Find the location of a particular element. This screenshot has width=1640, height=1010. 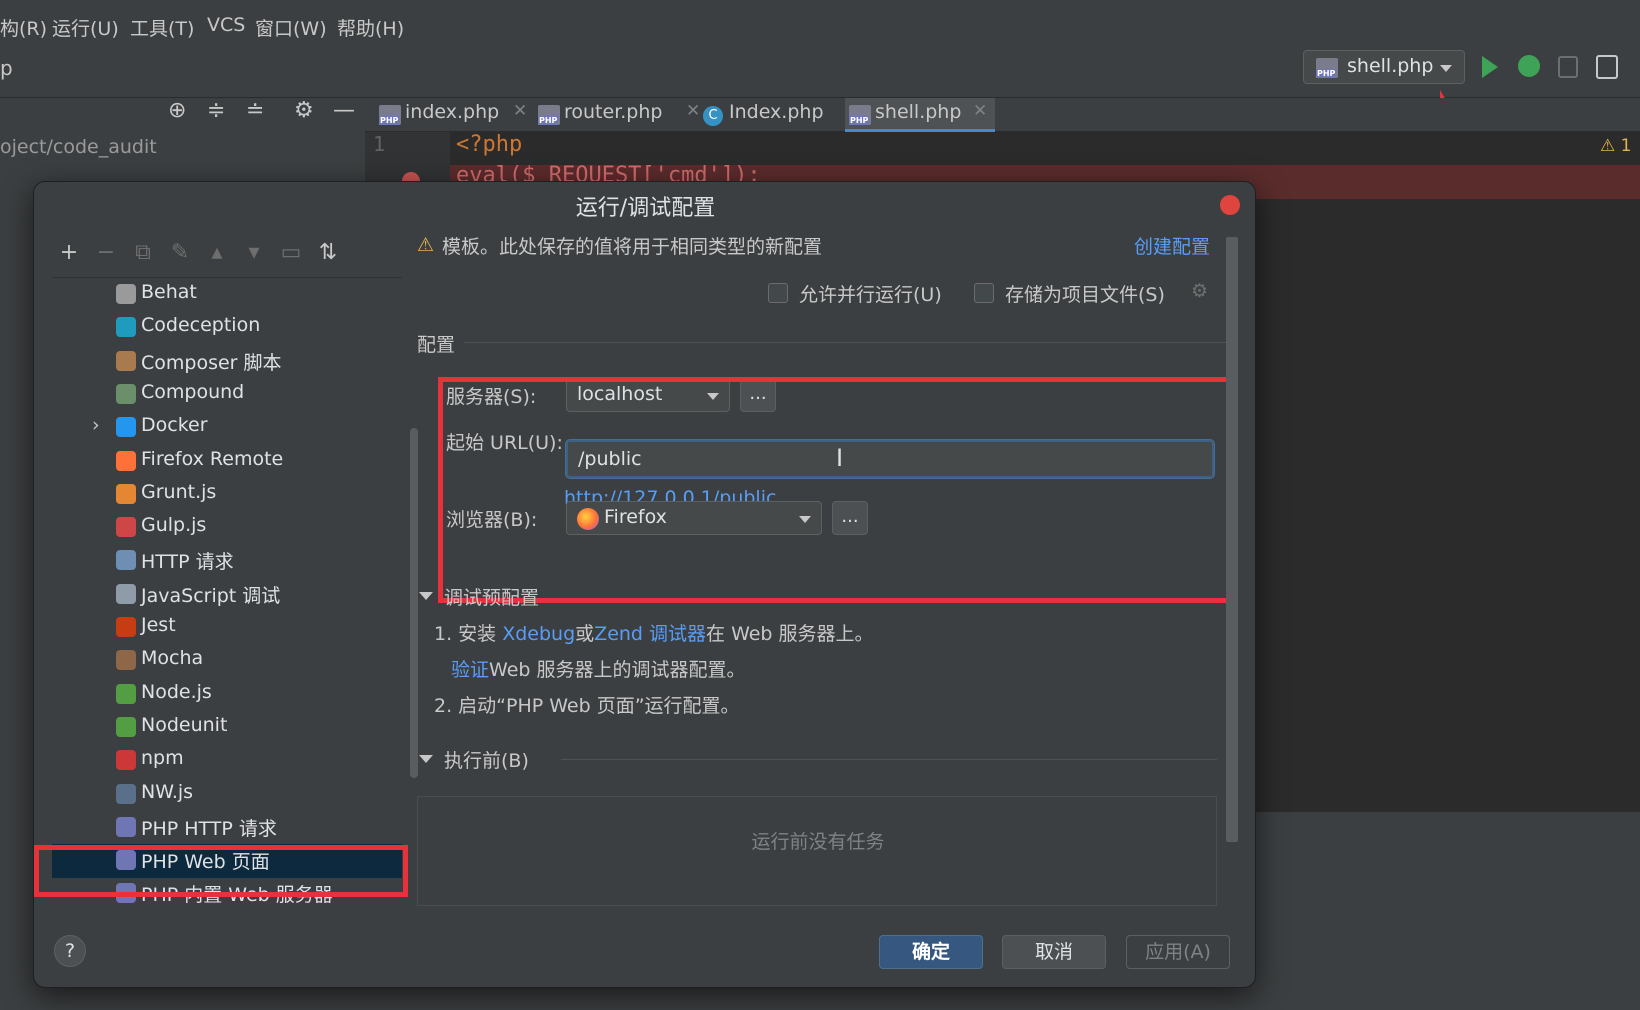

add-icon: + is located at coordinates (69, 252).